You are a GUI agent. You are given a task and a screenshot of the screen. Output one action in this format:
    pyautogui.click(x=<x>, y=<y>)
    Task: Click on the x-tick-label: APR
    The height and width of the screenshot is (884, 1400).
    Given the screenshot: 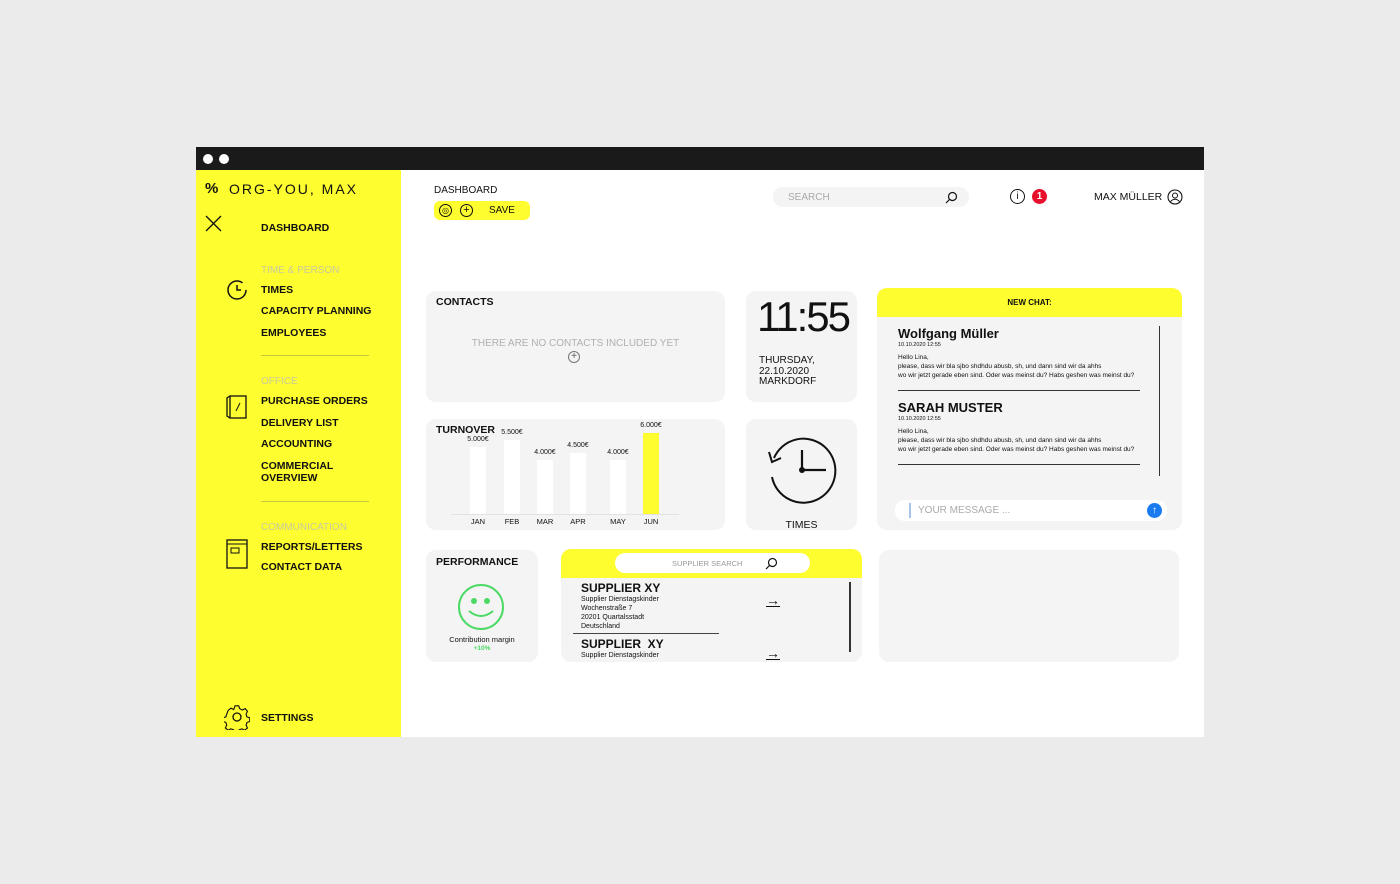 What is the action you would take?
    pyautogui.click(x=578, y=521)
    